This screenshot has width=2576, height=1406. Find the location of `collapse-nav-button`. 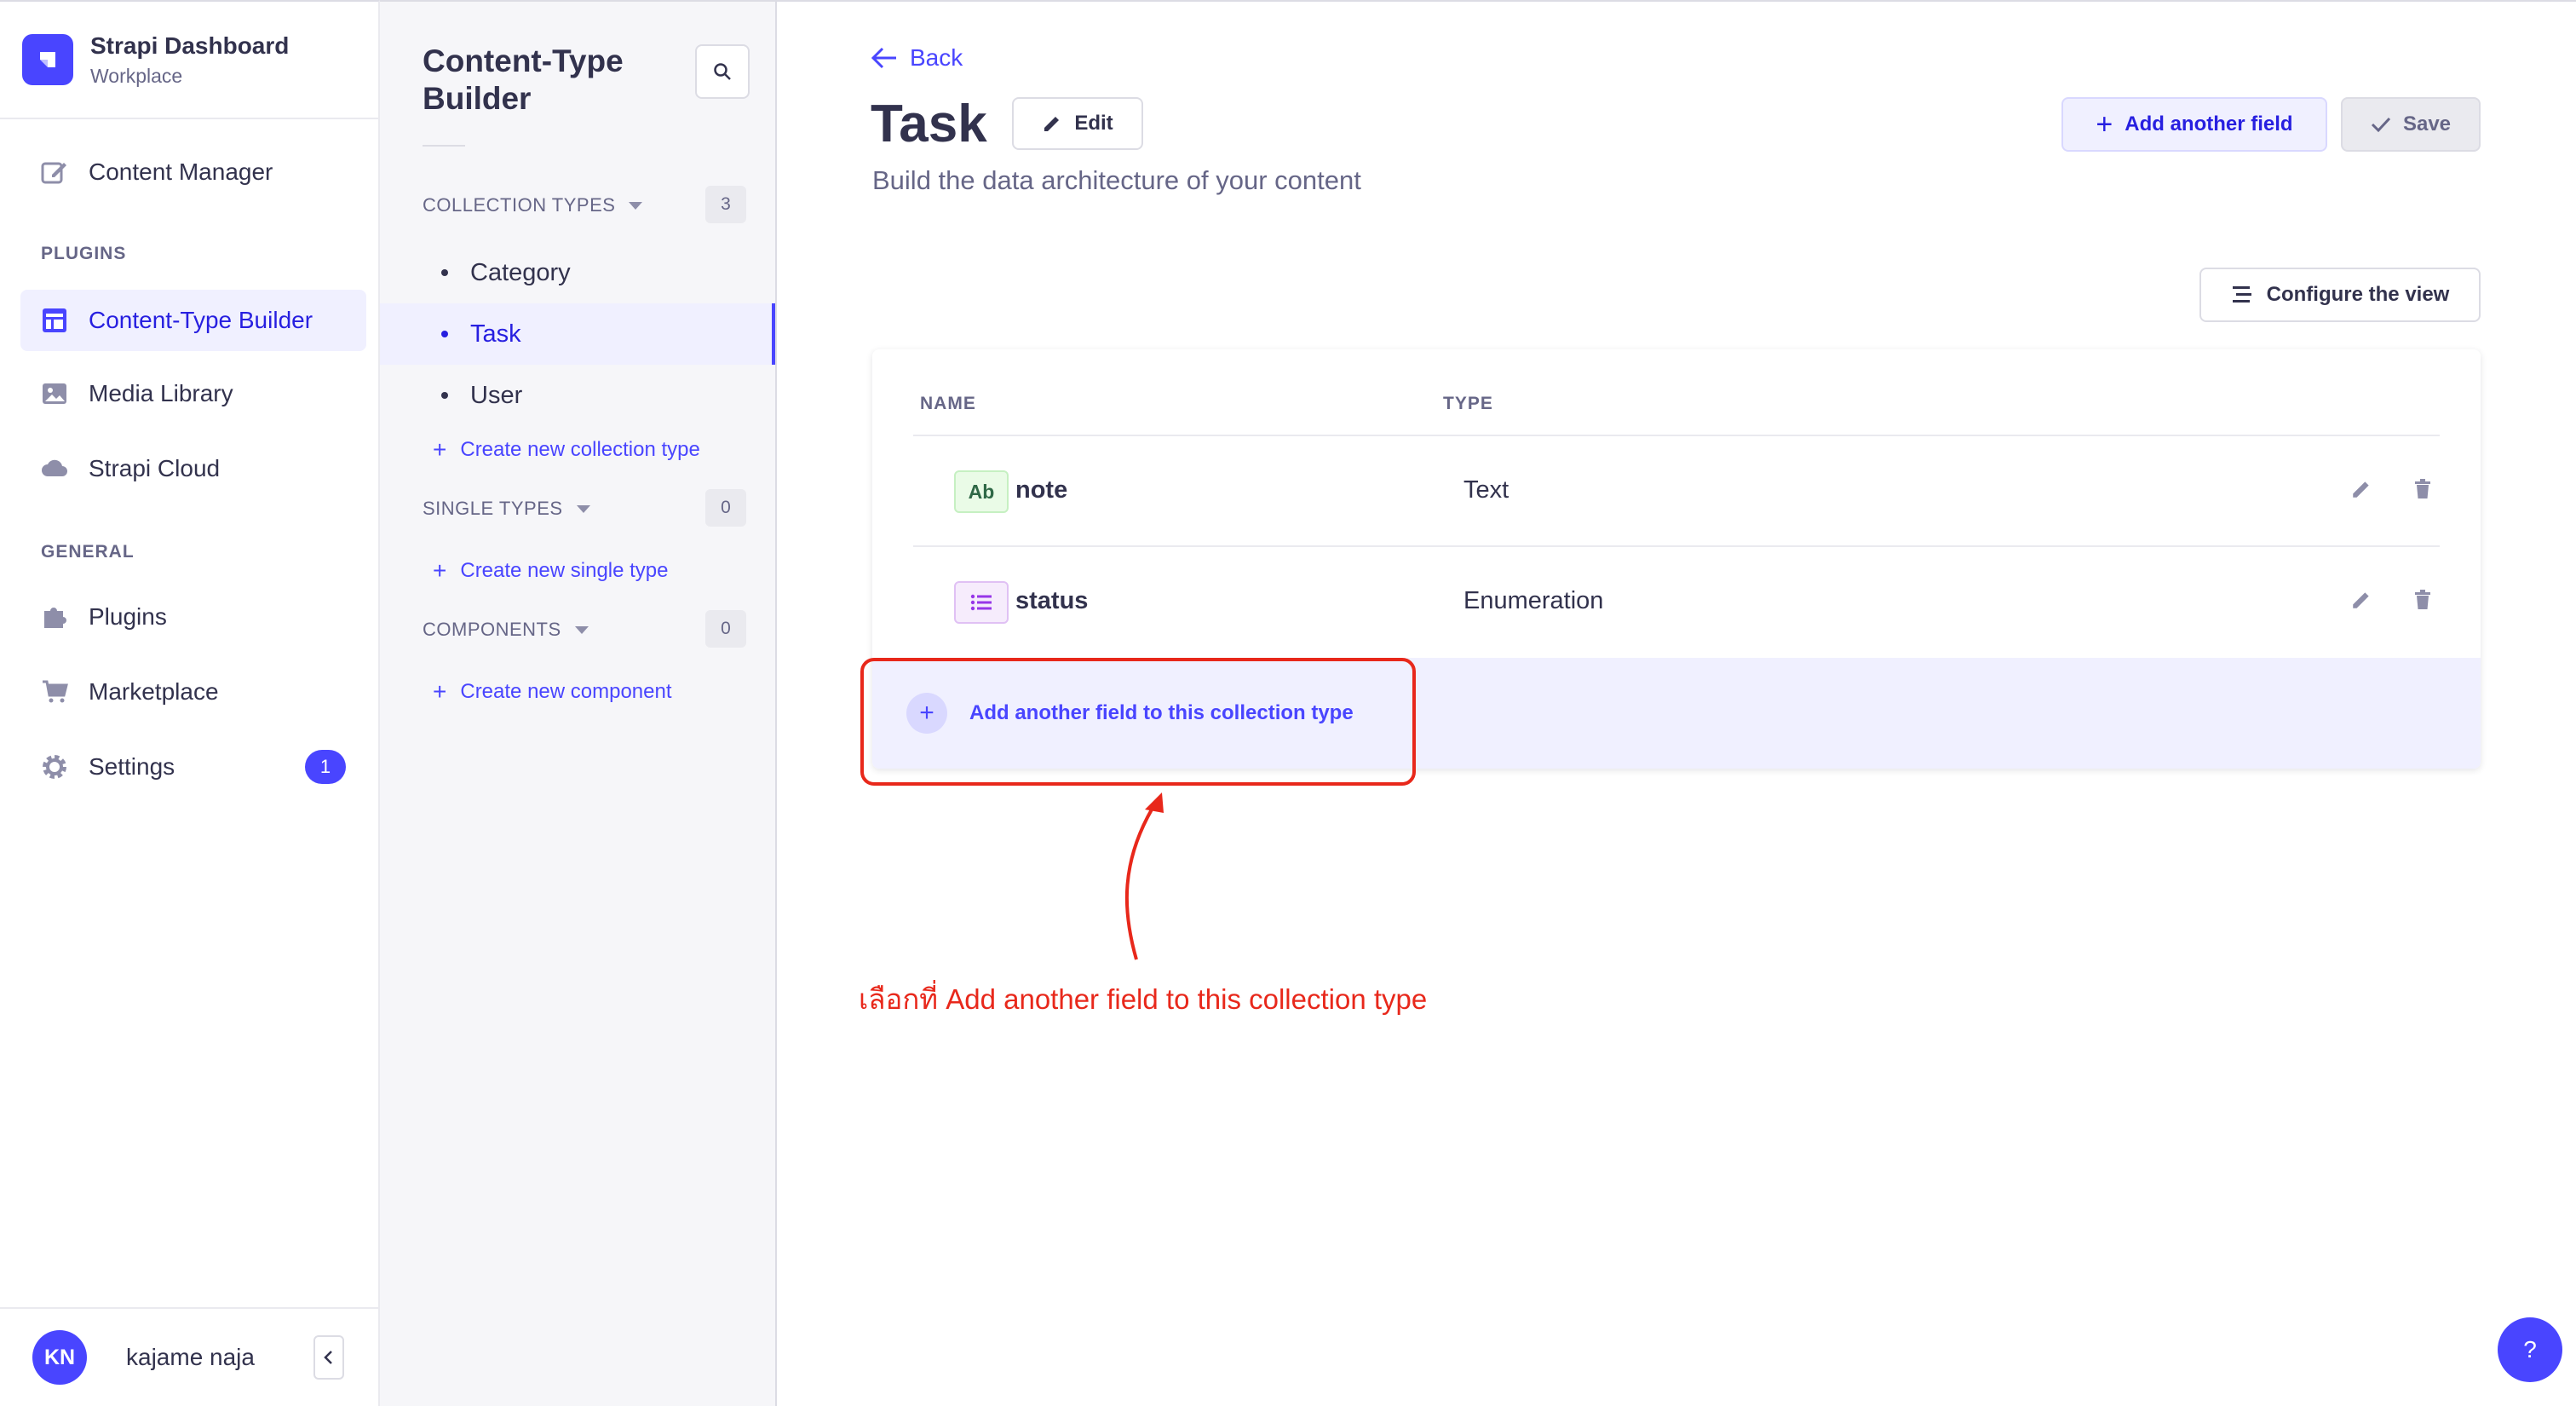

collapse-nav-button is located at coordinates (329, 1357).